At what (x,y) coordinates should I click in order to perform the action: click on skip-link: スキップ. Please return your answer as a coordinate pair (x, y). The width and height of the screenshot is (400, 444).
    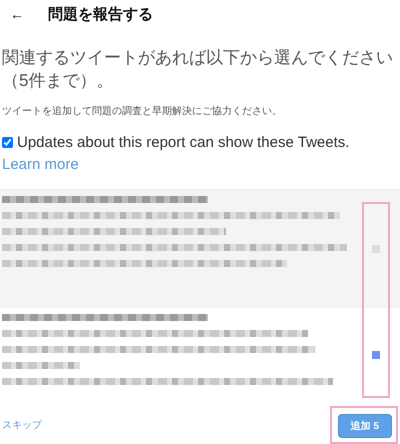
    Looking at the image, I should click on (22, 425).